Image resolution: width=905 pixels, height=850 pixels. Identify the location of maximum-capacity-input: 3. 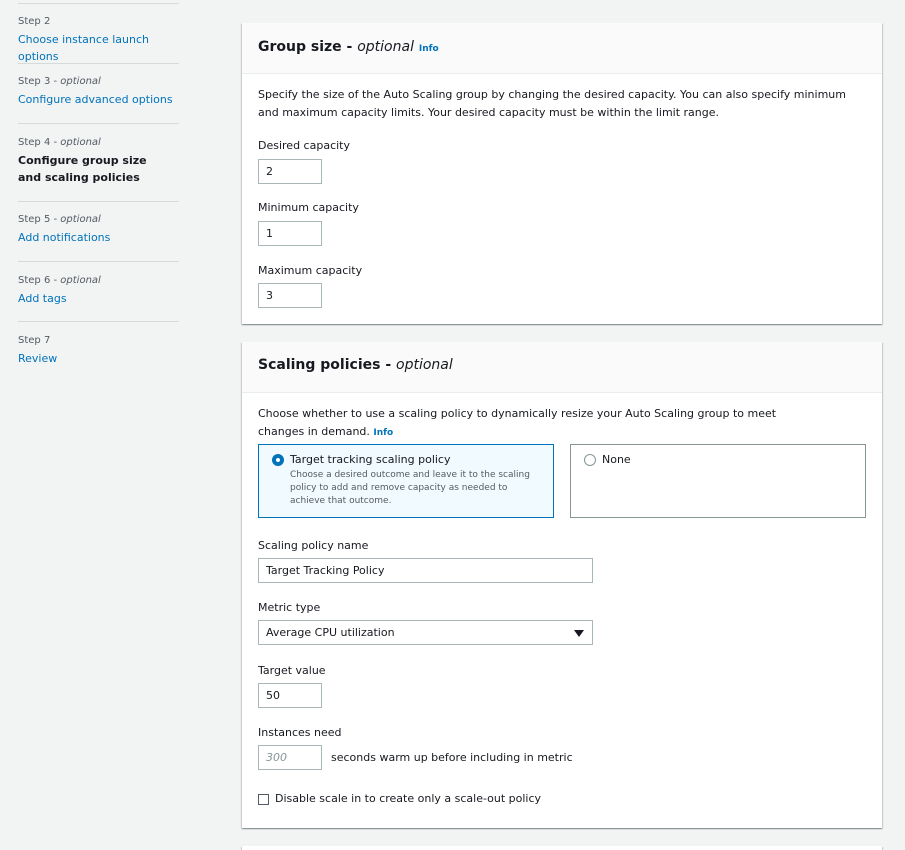
(290, 295).